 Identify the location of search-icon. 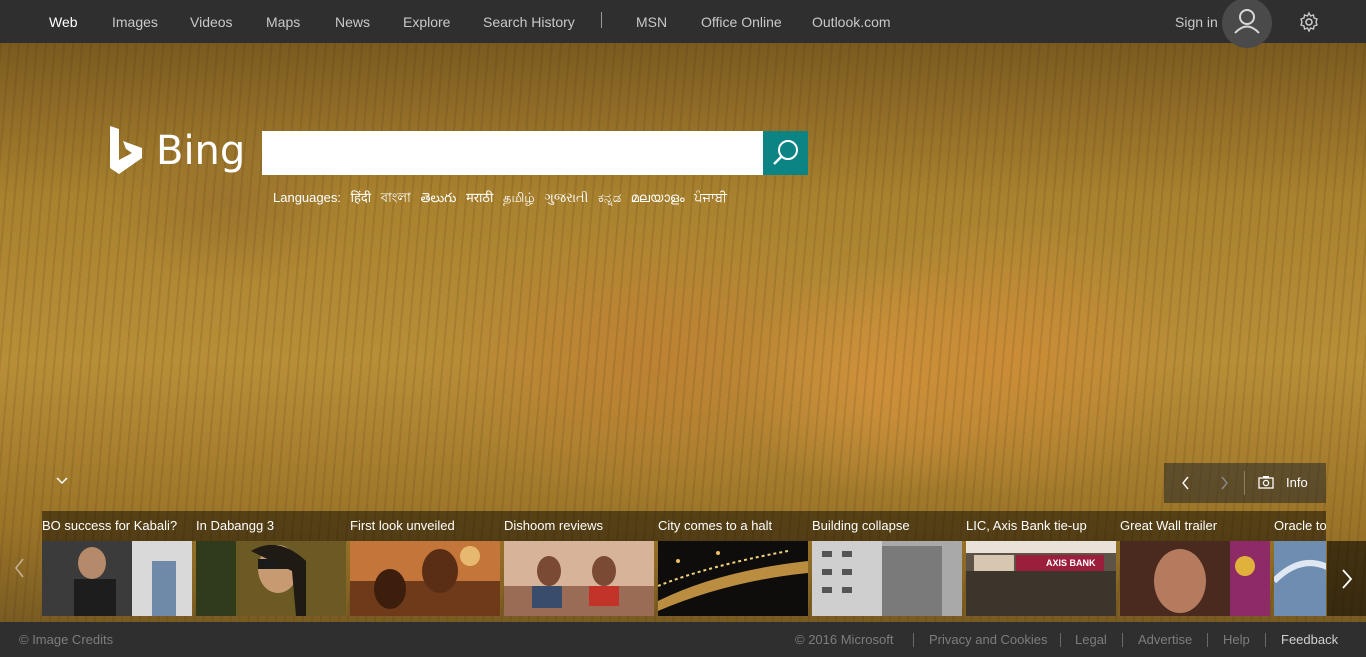
(785, 152).